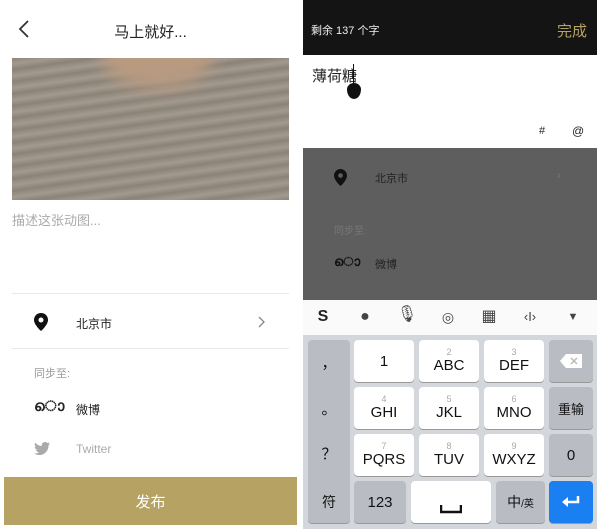  I want to click on twitter-label: Twitter, so click(94, 449).